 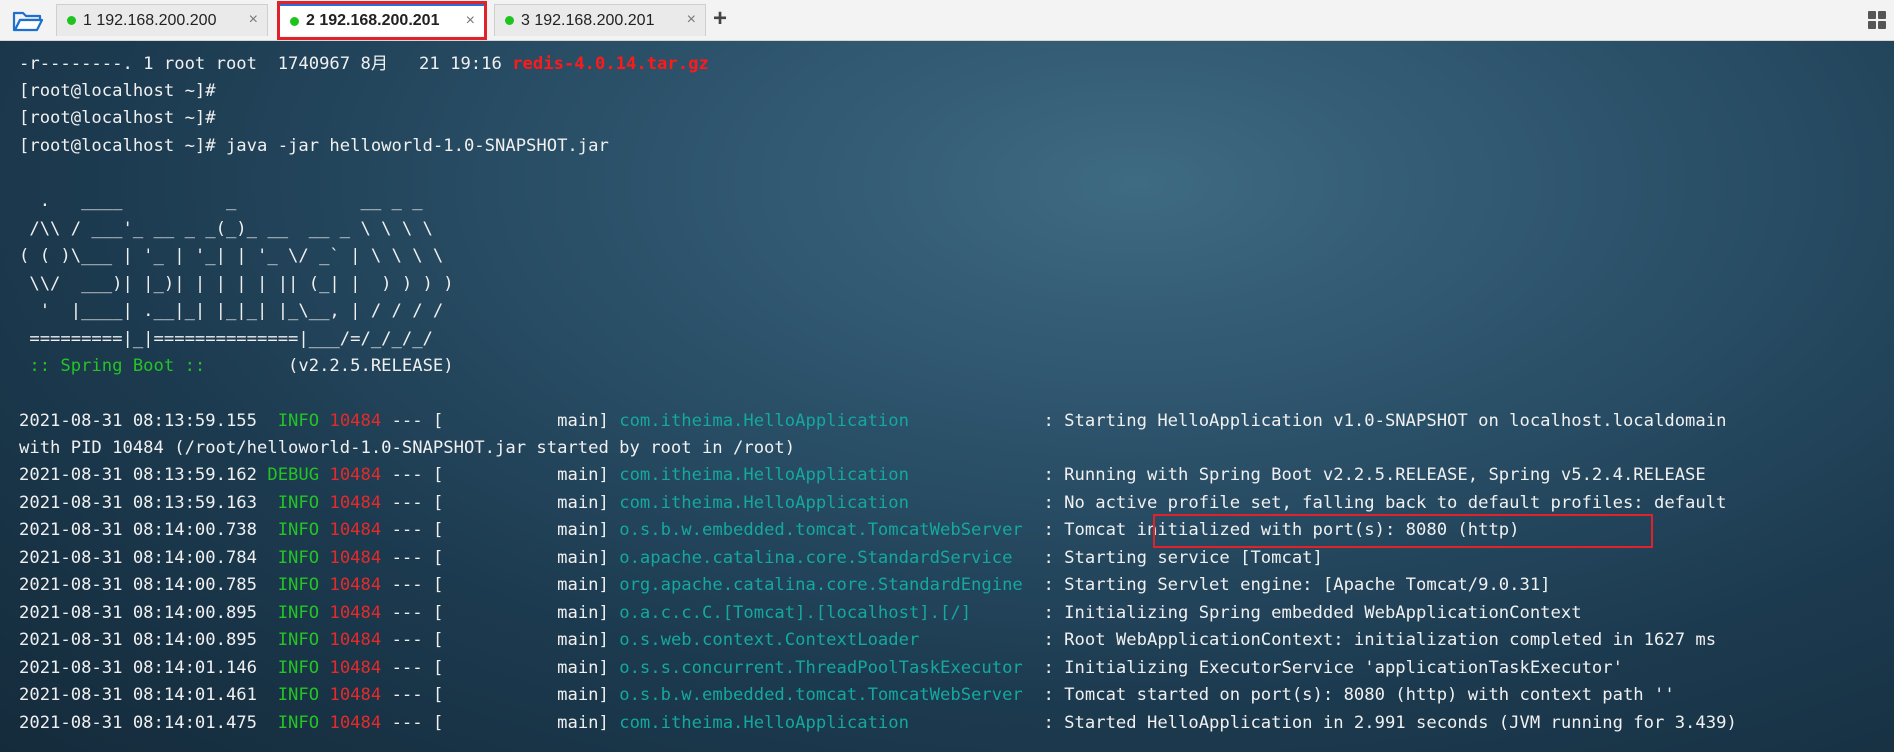 I want to click on log-timestamp: 2021-08-31 08:13:59.162, so click(x=143, y=475).